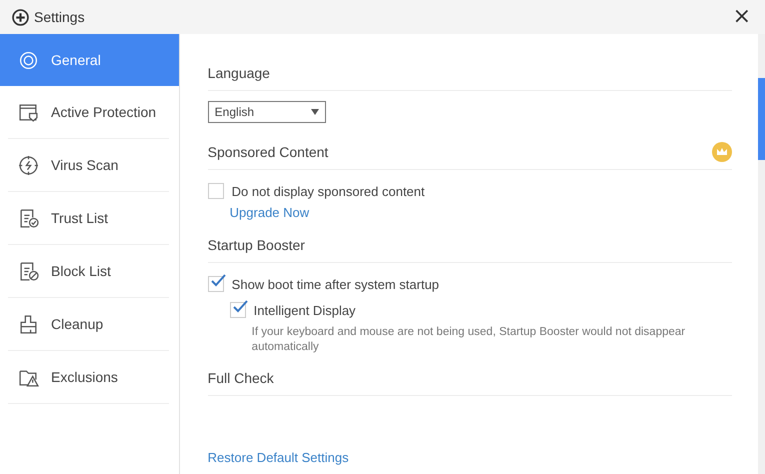 This screenshot has width=765, height=474. Describe the element at coordinates (328, 191) in the screenshot. I see `checkbox-label: Do not display sponsored content` at that location.